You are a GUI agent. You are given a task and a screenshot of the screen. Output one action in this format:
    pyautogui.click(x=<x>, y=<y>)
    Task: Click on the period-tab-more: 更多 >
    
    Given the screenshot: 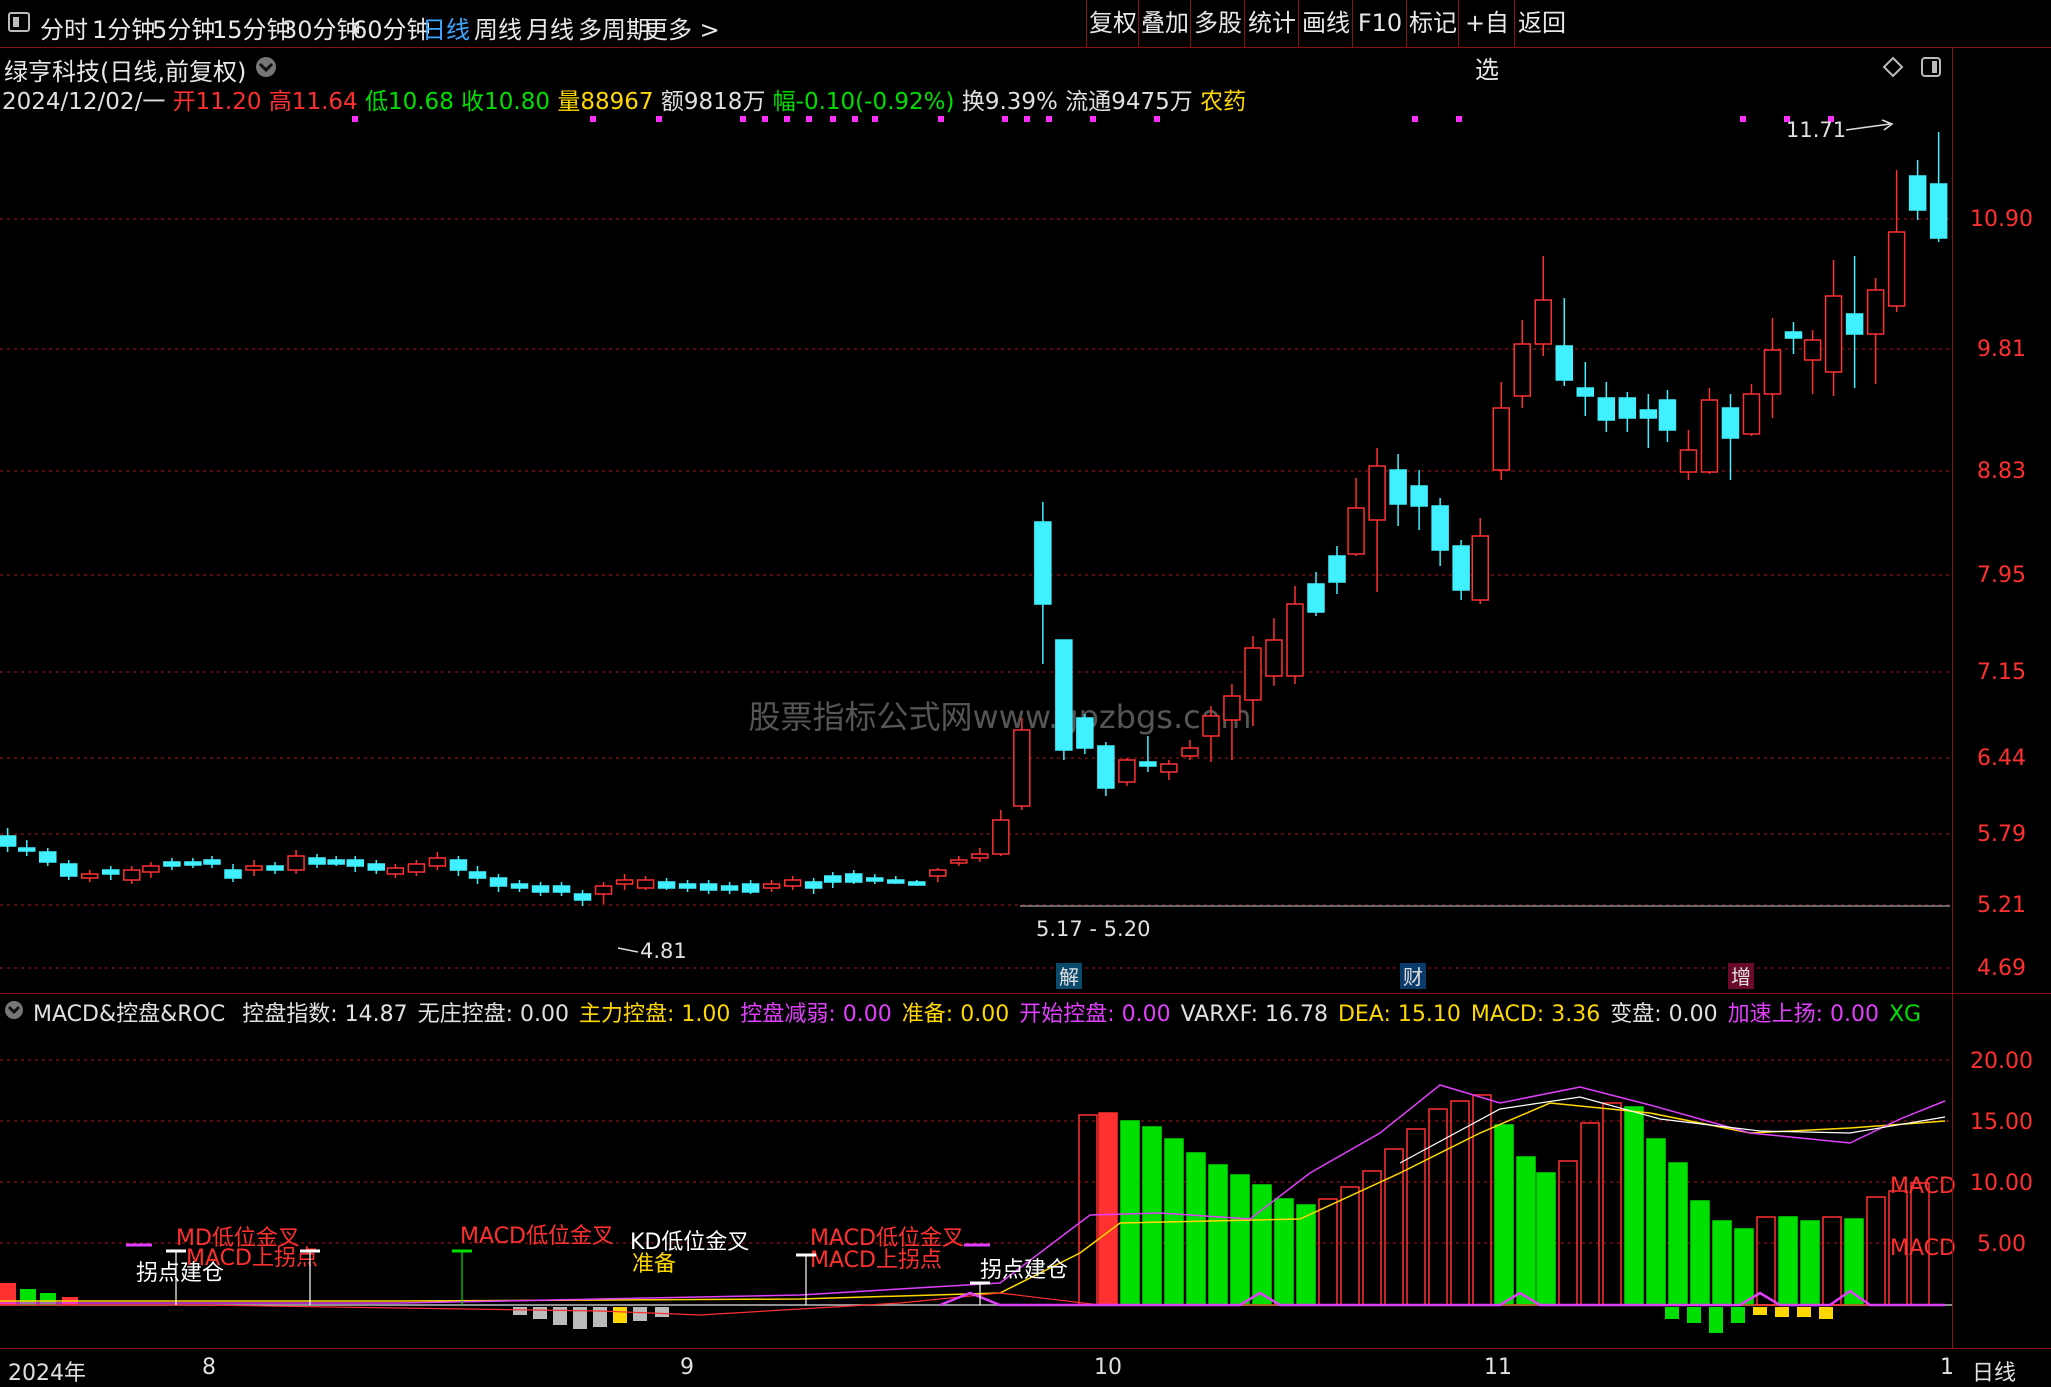 What is the action you would take?
    pyautogui.click(x=682, y=27)
    